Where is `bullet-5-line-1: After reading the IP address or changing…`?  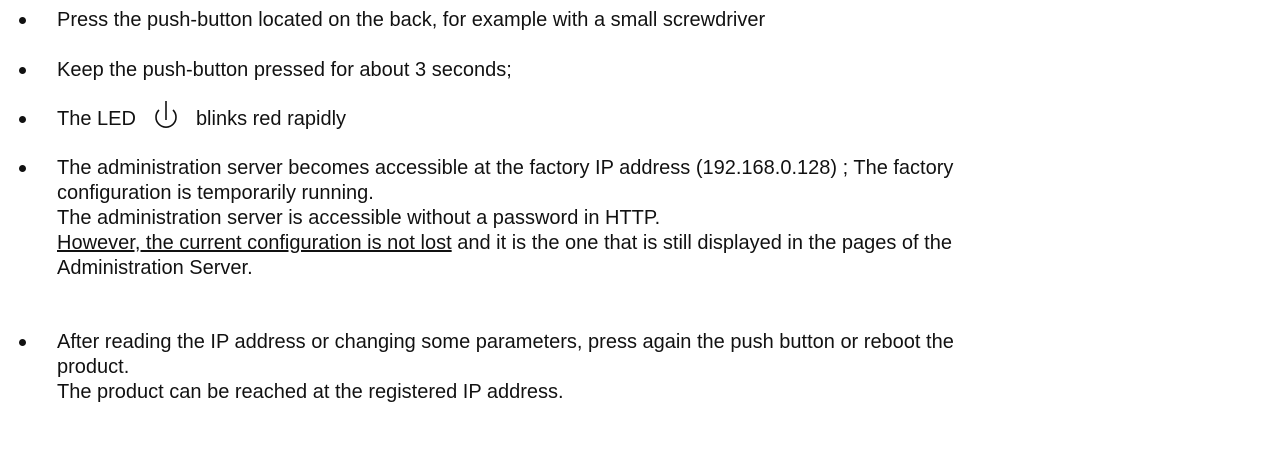 bullet-5-line-1: After reading the IP address or changing… is located at coordinates (505, 342).